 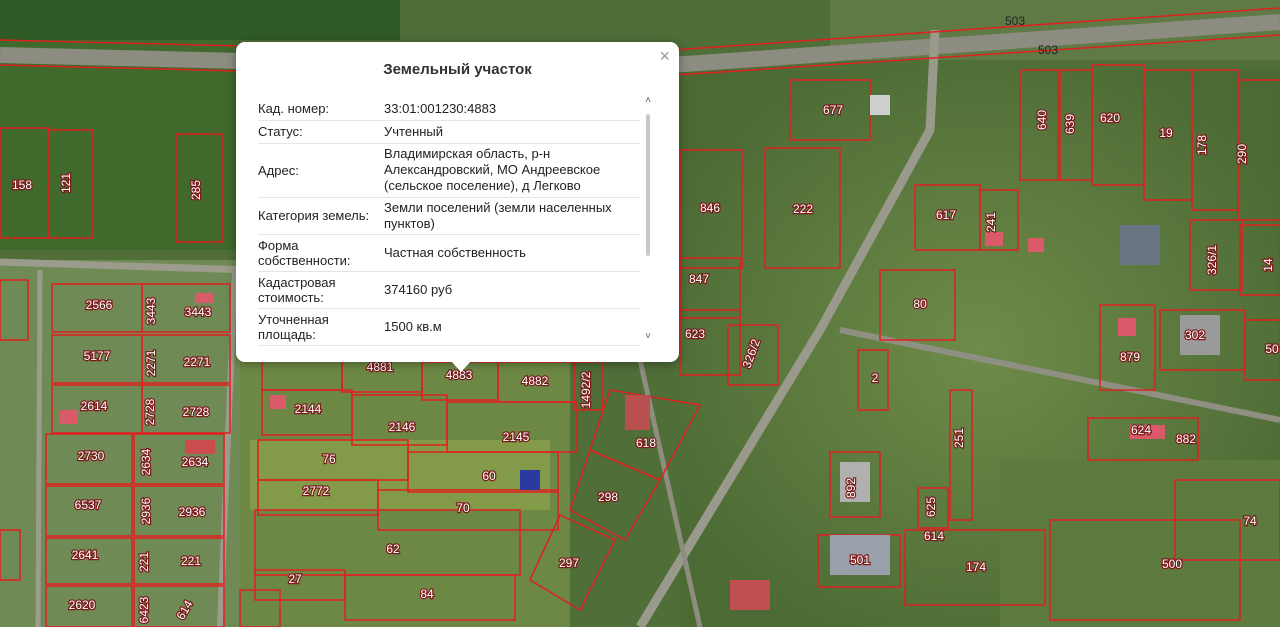 I want to click on parcel-number-label: 677, so click(x=833, y=110).